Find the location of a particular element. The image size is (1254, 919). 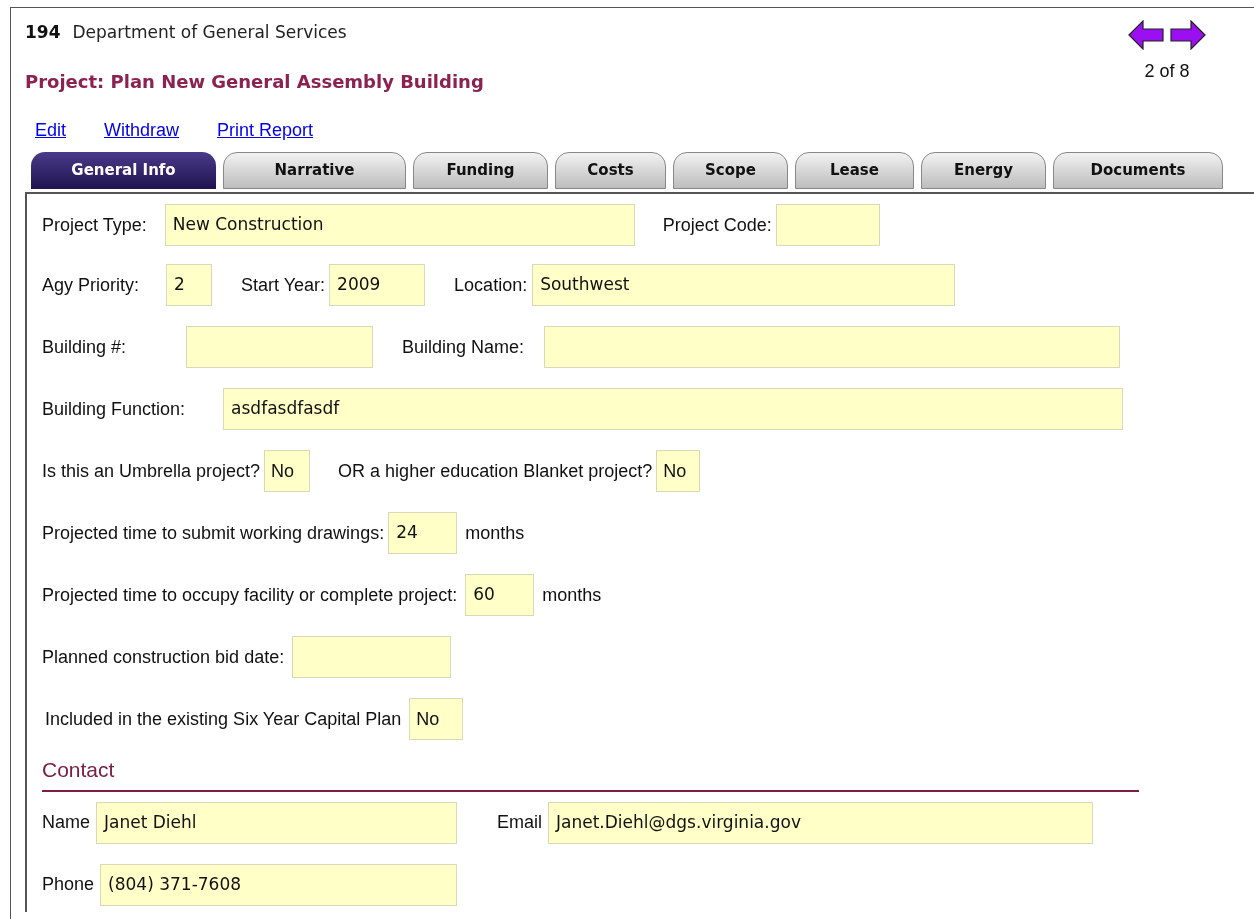

field-label: Included in the existing Six Year Capital Plan is located at coordinates (223, 719).